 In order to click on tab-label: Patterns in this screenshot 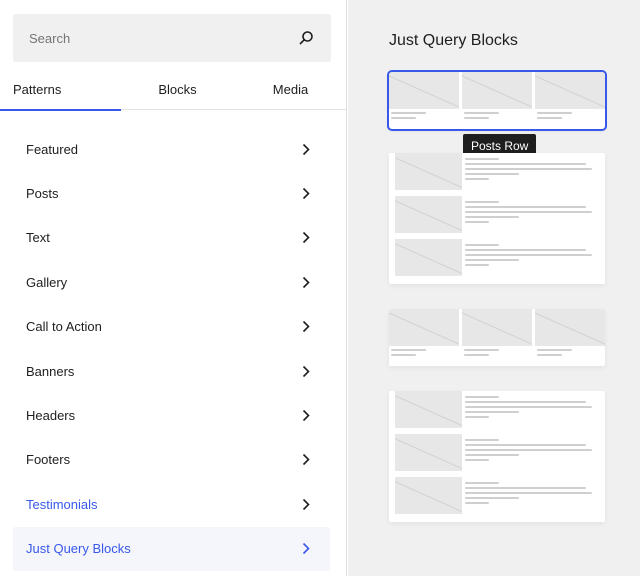, I will do `click(37, 89)`.